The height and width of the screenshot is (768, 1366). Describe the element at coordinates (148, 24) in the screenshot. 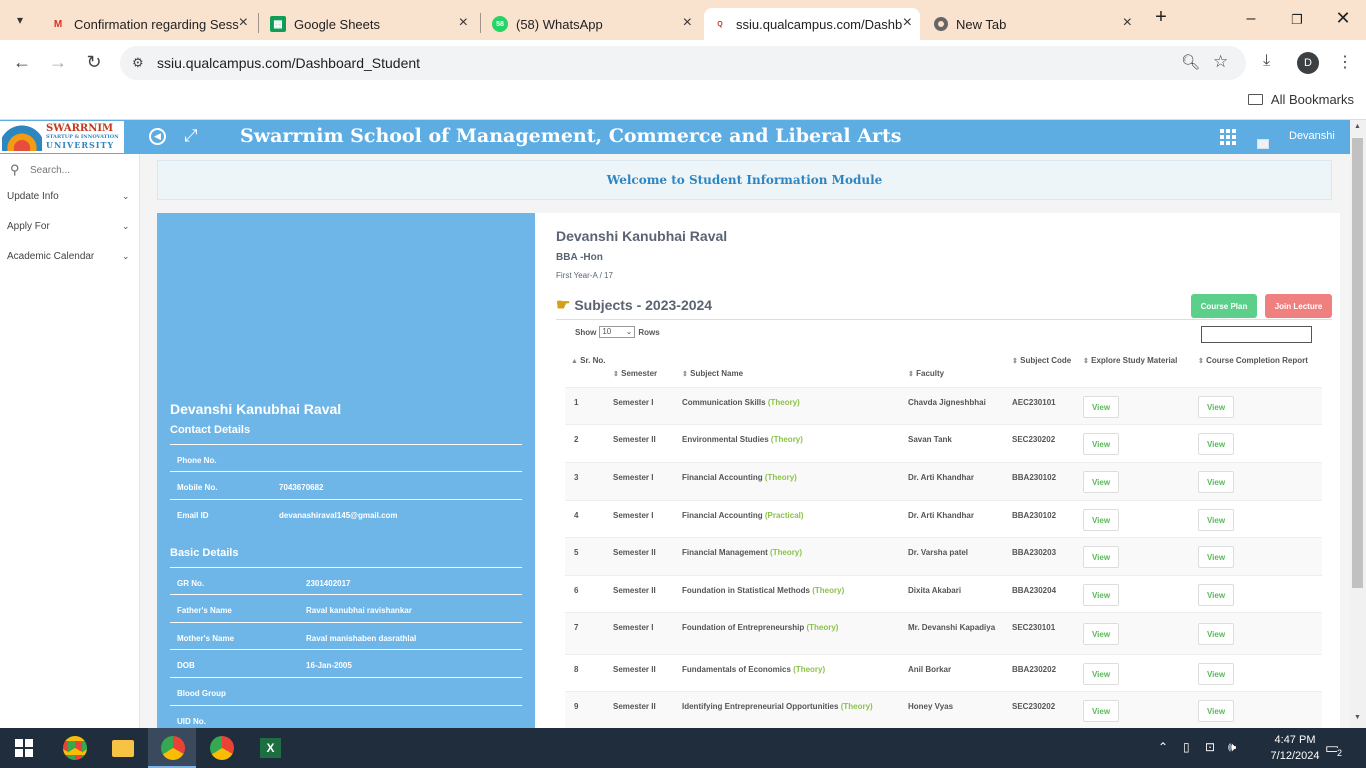

I see `tab-gmail: M Confirmation regarding Sess ×` at that location.